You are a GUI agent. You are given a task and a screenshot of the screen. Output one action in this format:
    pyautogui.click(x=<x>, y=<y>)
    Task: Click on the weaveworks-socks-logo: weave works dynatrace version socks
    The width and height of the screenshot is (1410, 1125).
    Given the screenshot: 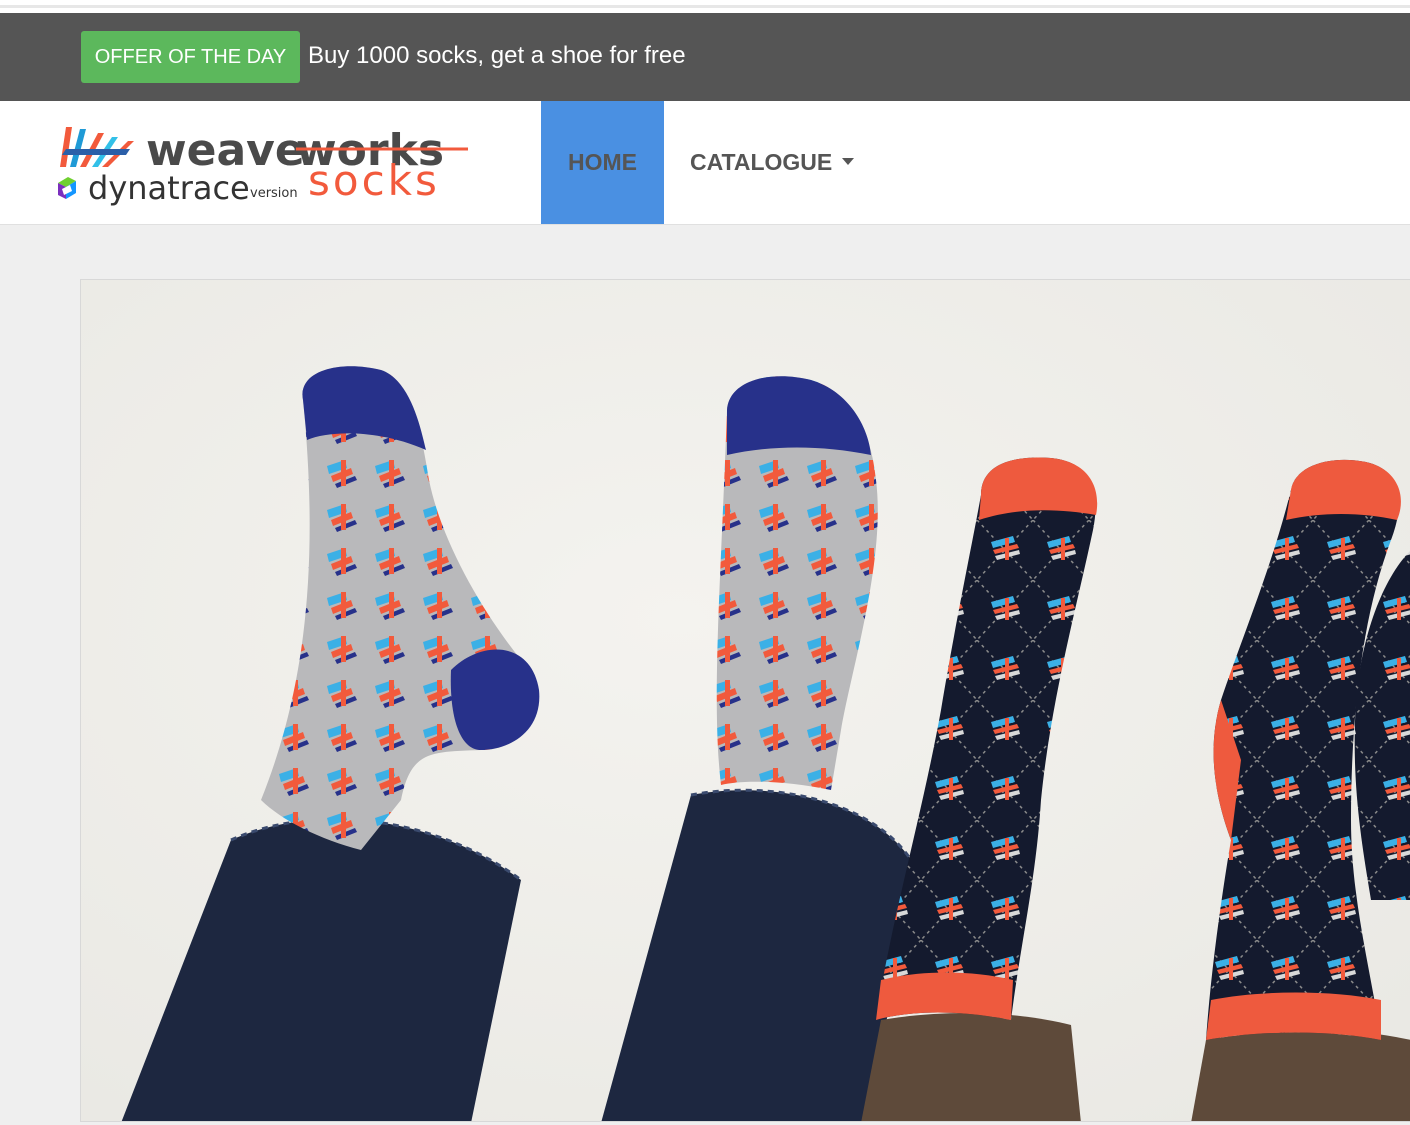 What is the action you would take?
    pyautogui.click(x=263, y=165)
    